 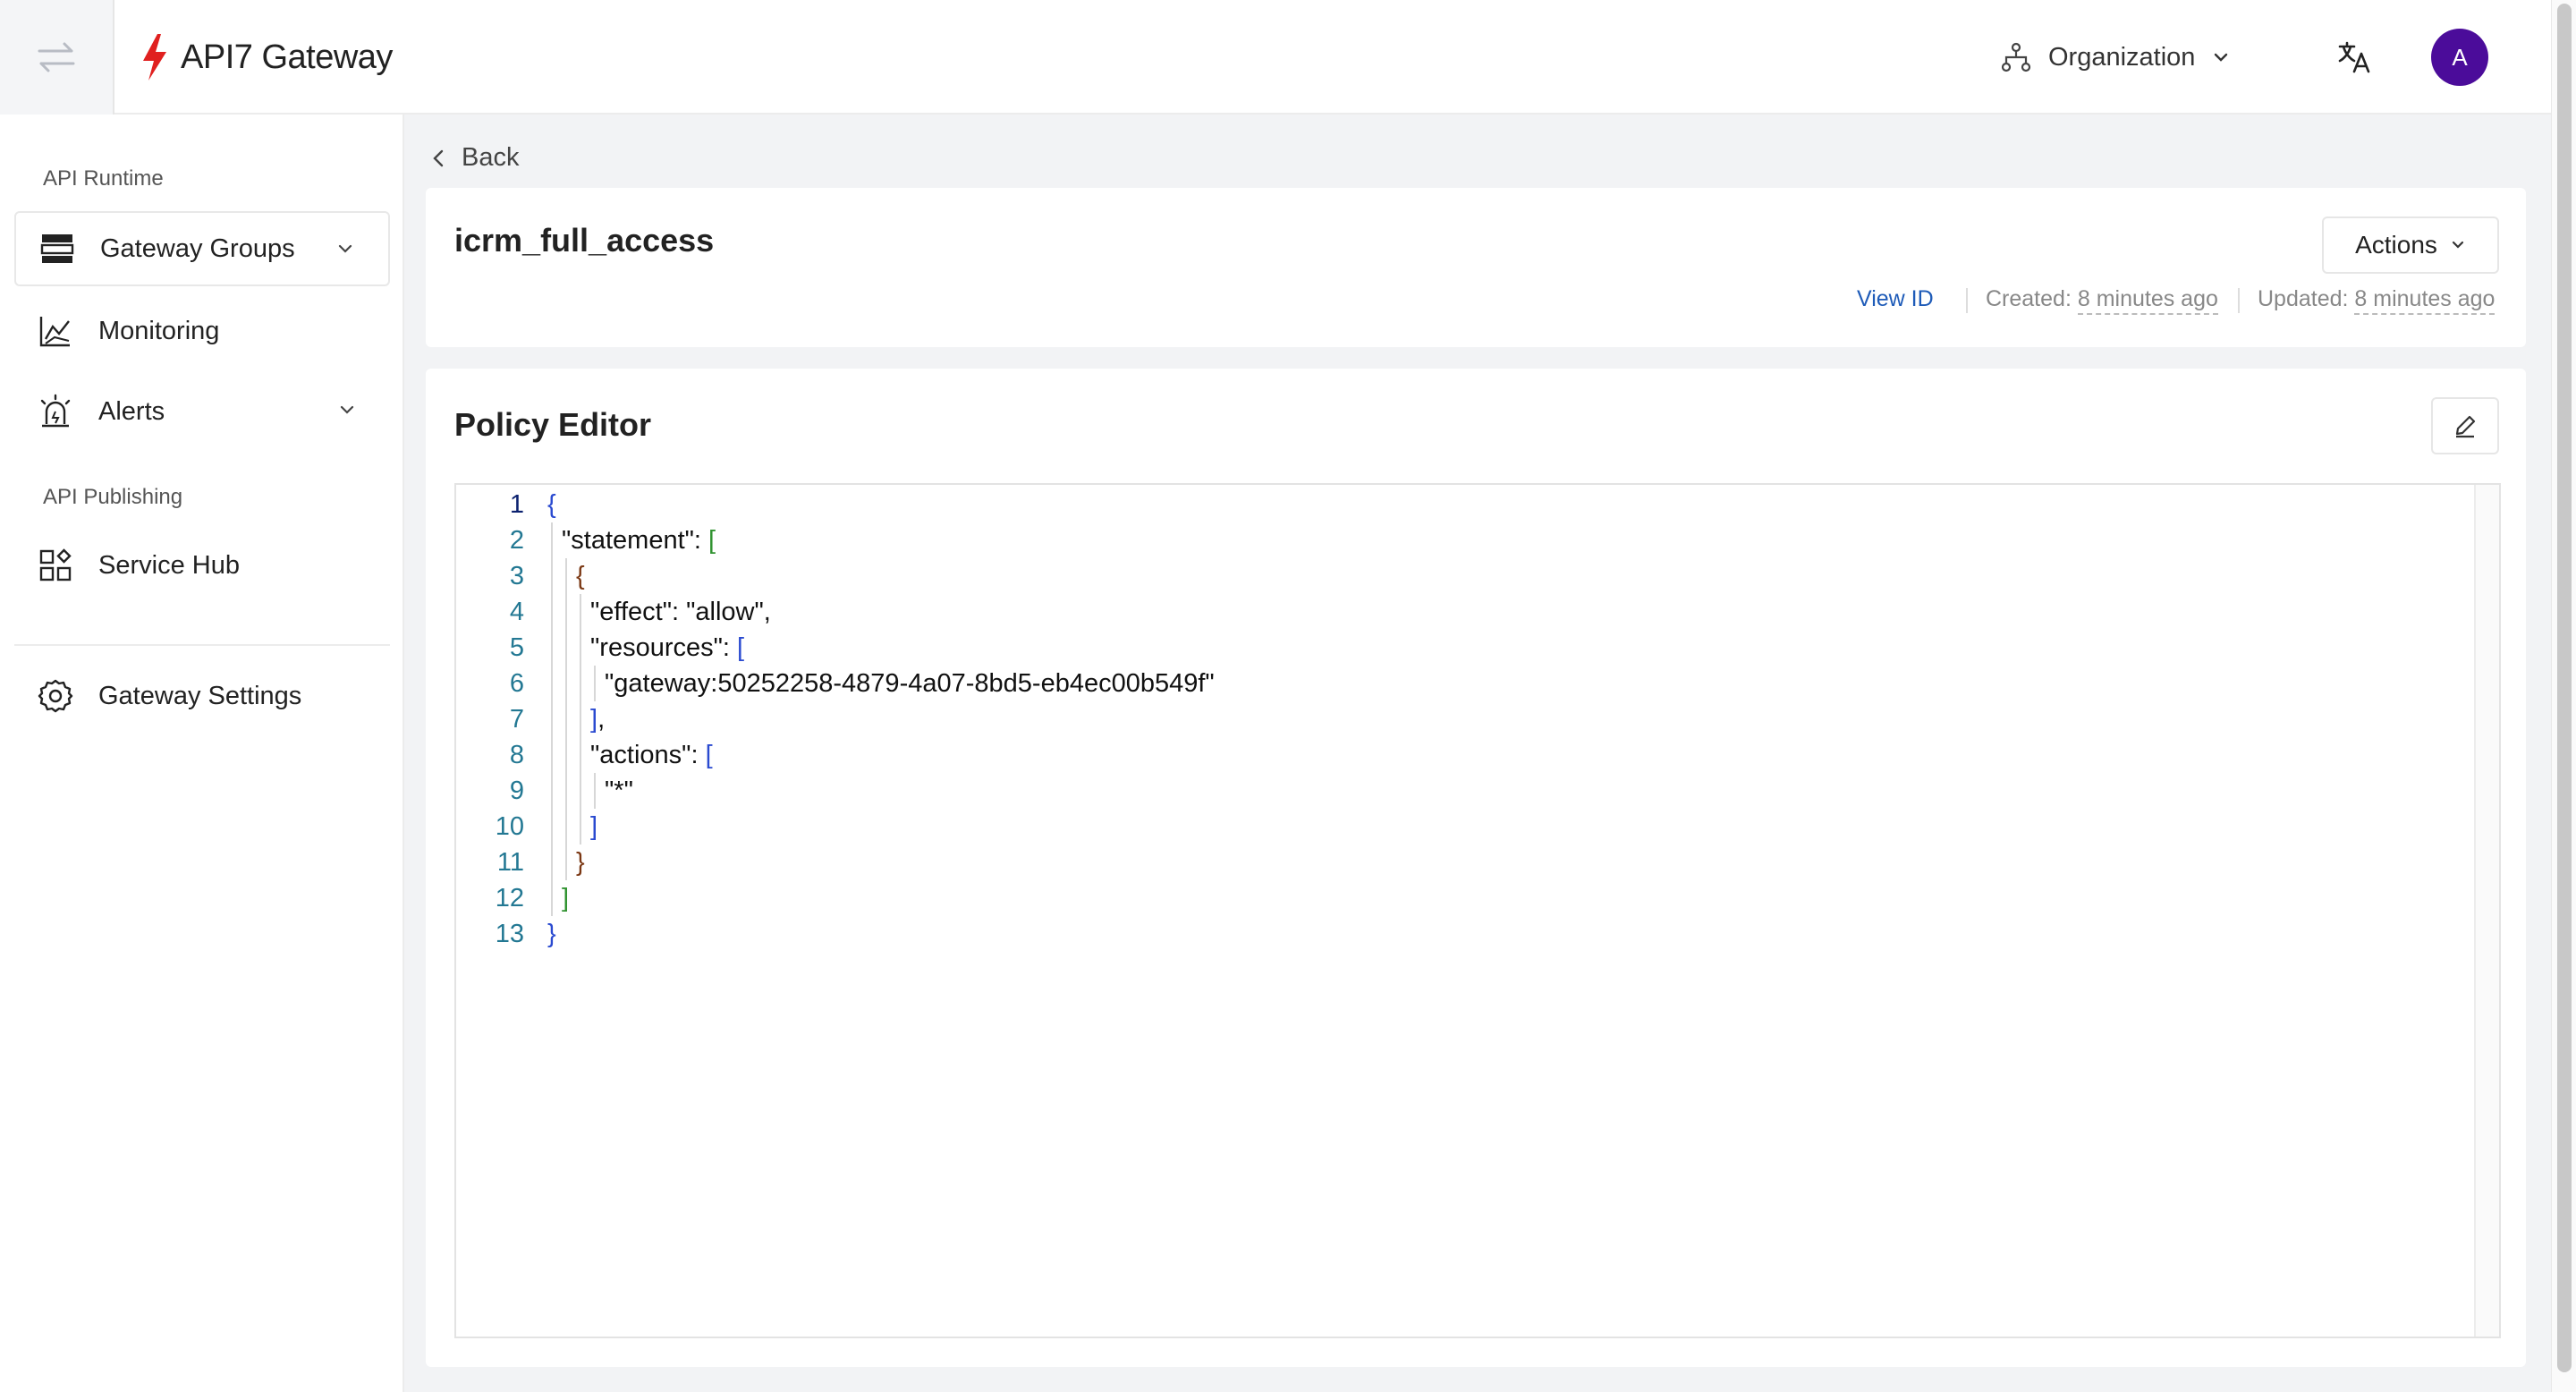 I want to click on actions-button: Actions, so click(x=2410, y=245).